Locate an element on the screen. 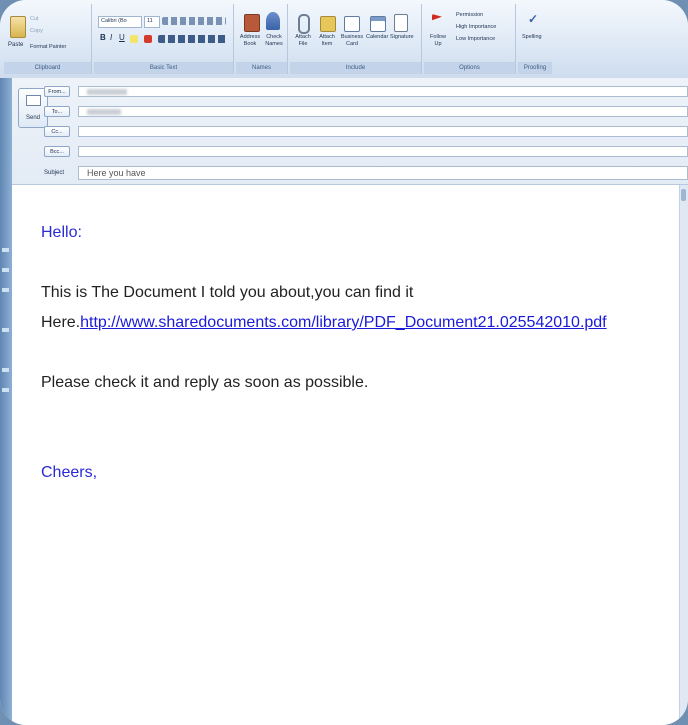 The height and width of the screenshot is (725, 688). calendar-button: Calendar is located at coordinates (377, 37).